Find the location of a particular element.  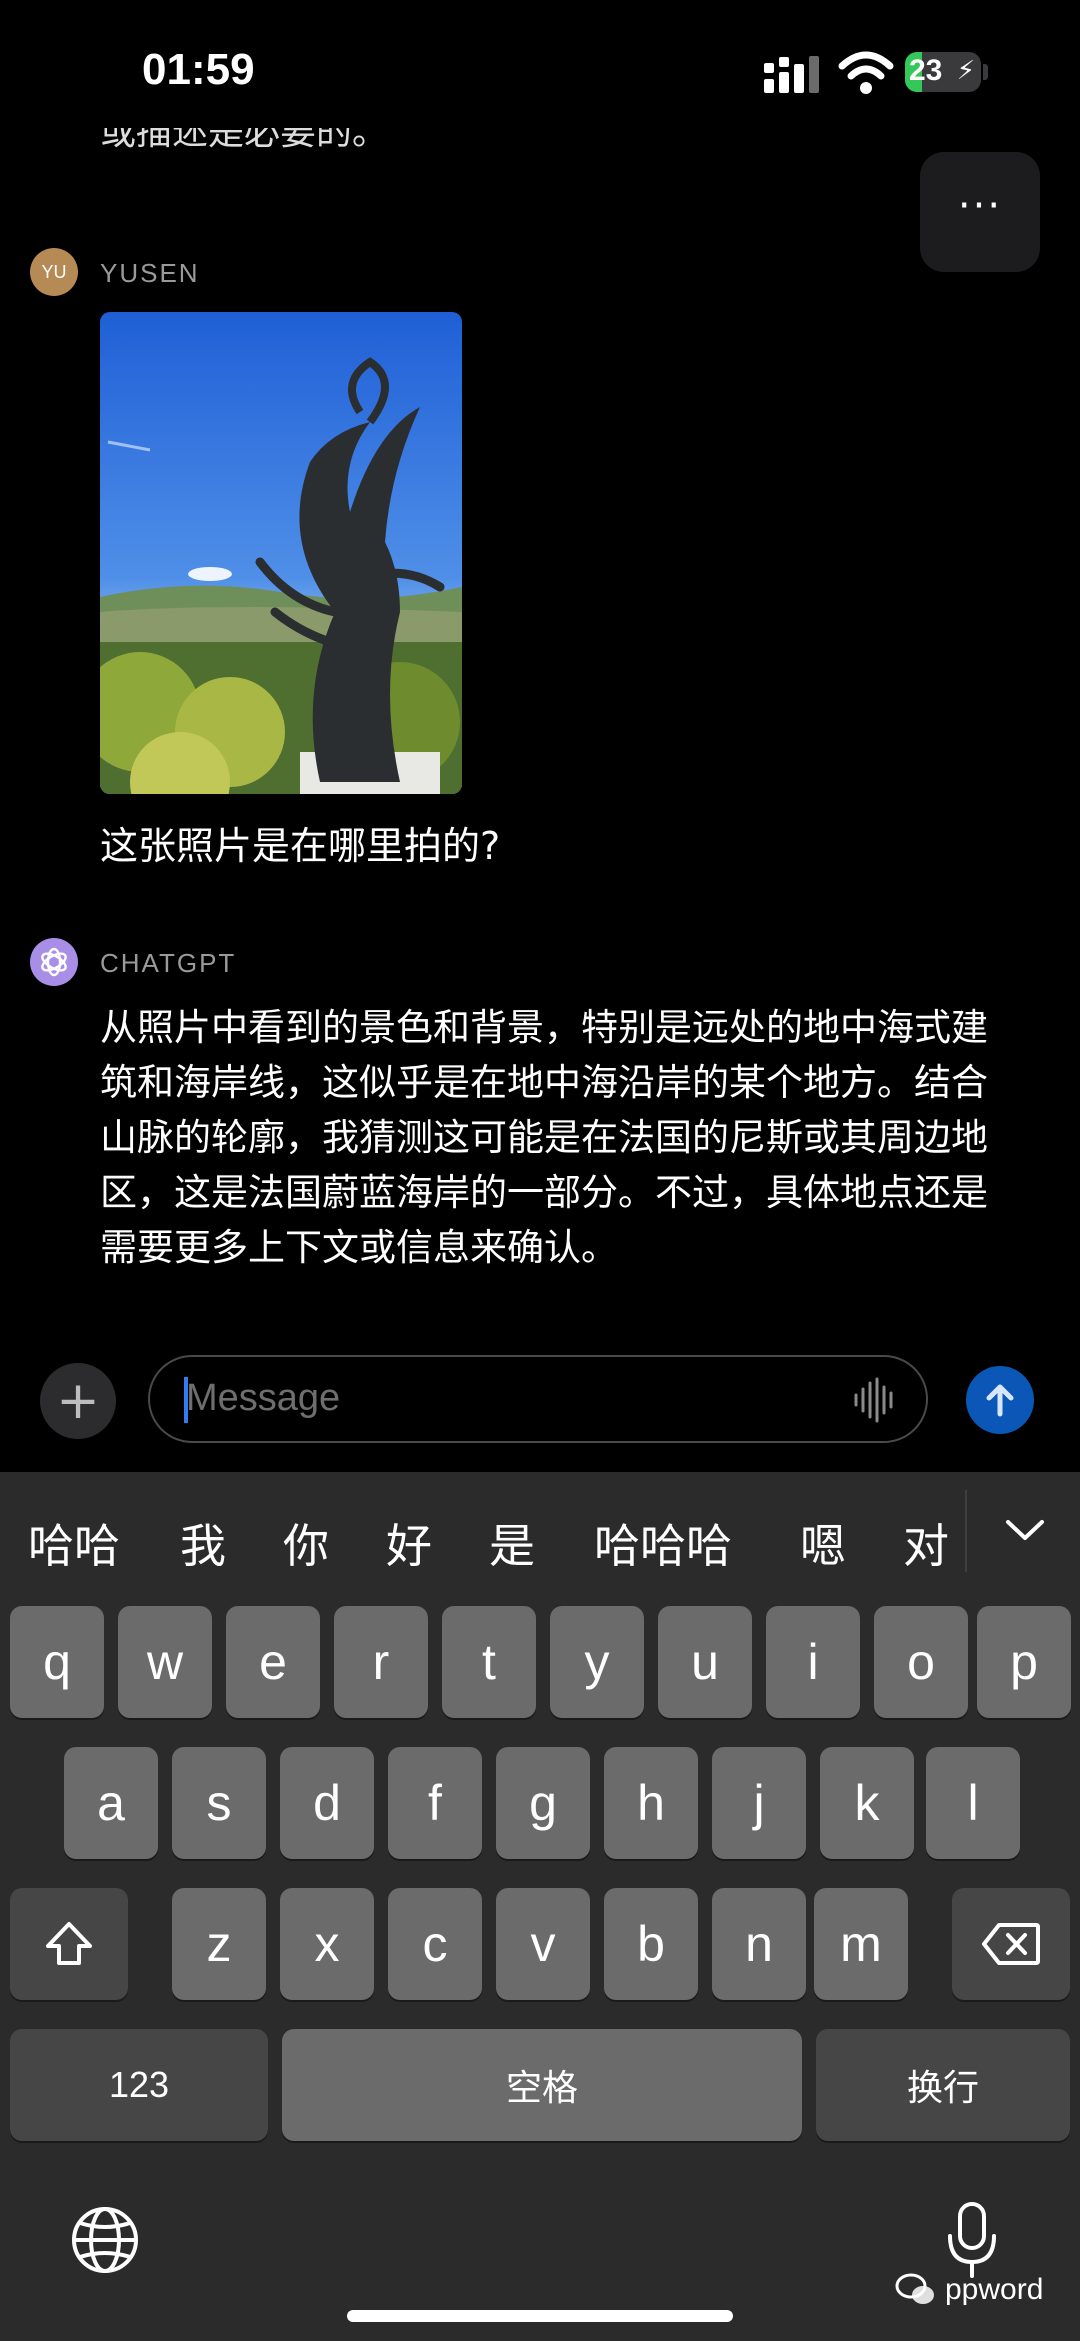

watermark: ppword is located at coordinates (969, 2290).